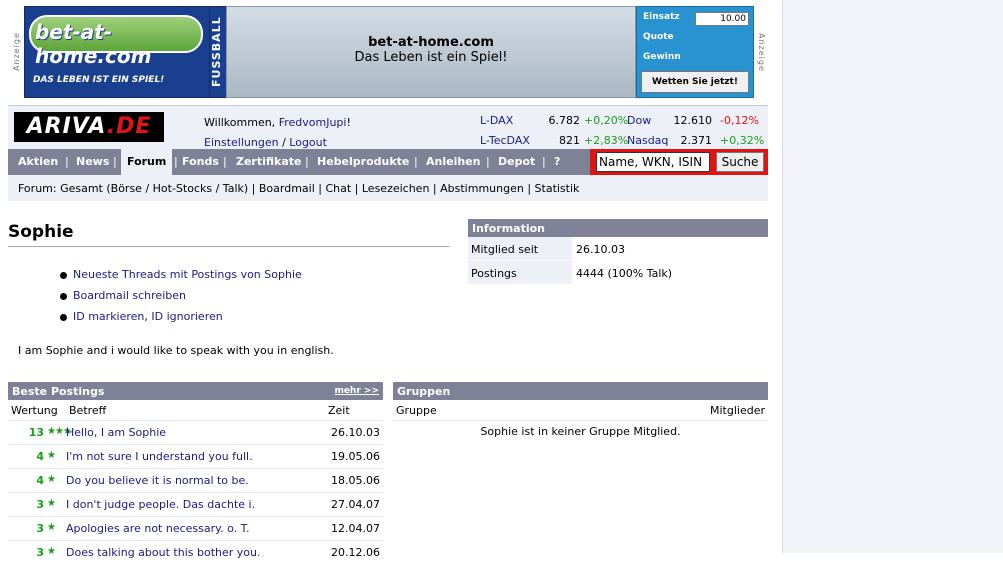 This screenshot has width=1003, height=564. What do you see at coordinates (38, 162) in the screenshot?
I see `nav-item-aktien: Aktien` at bounding box center [38, 162].